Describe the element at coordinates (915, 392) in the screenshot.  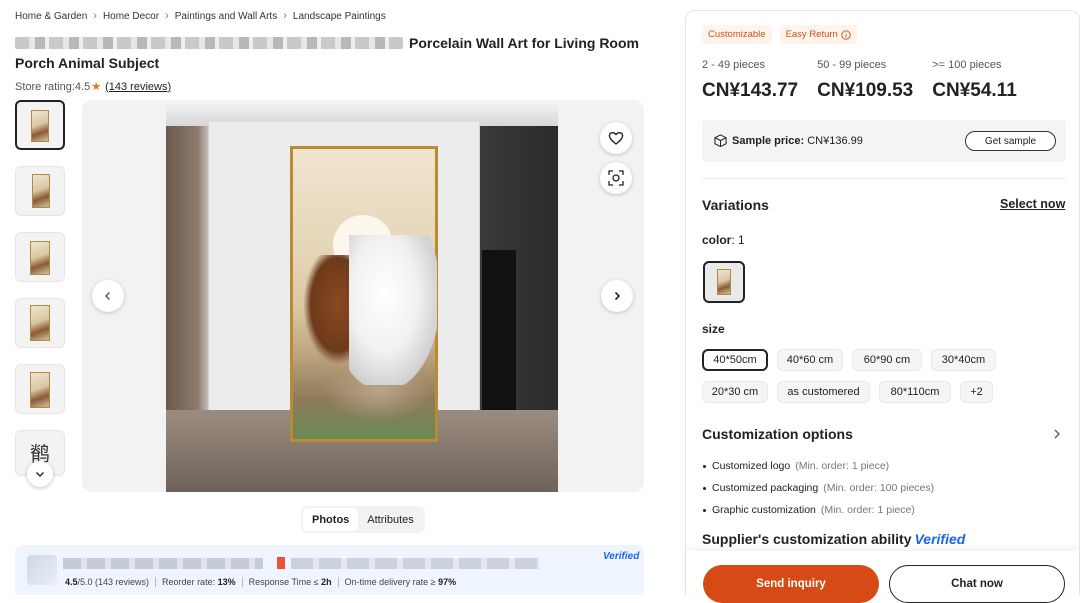
I see `size-option-80x110: 80*110cm` at that location.